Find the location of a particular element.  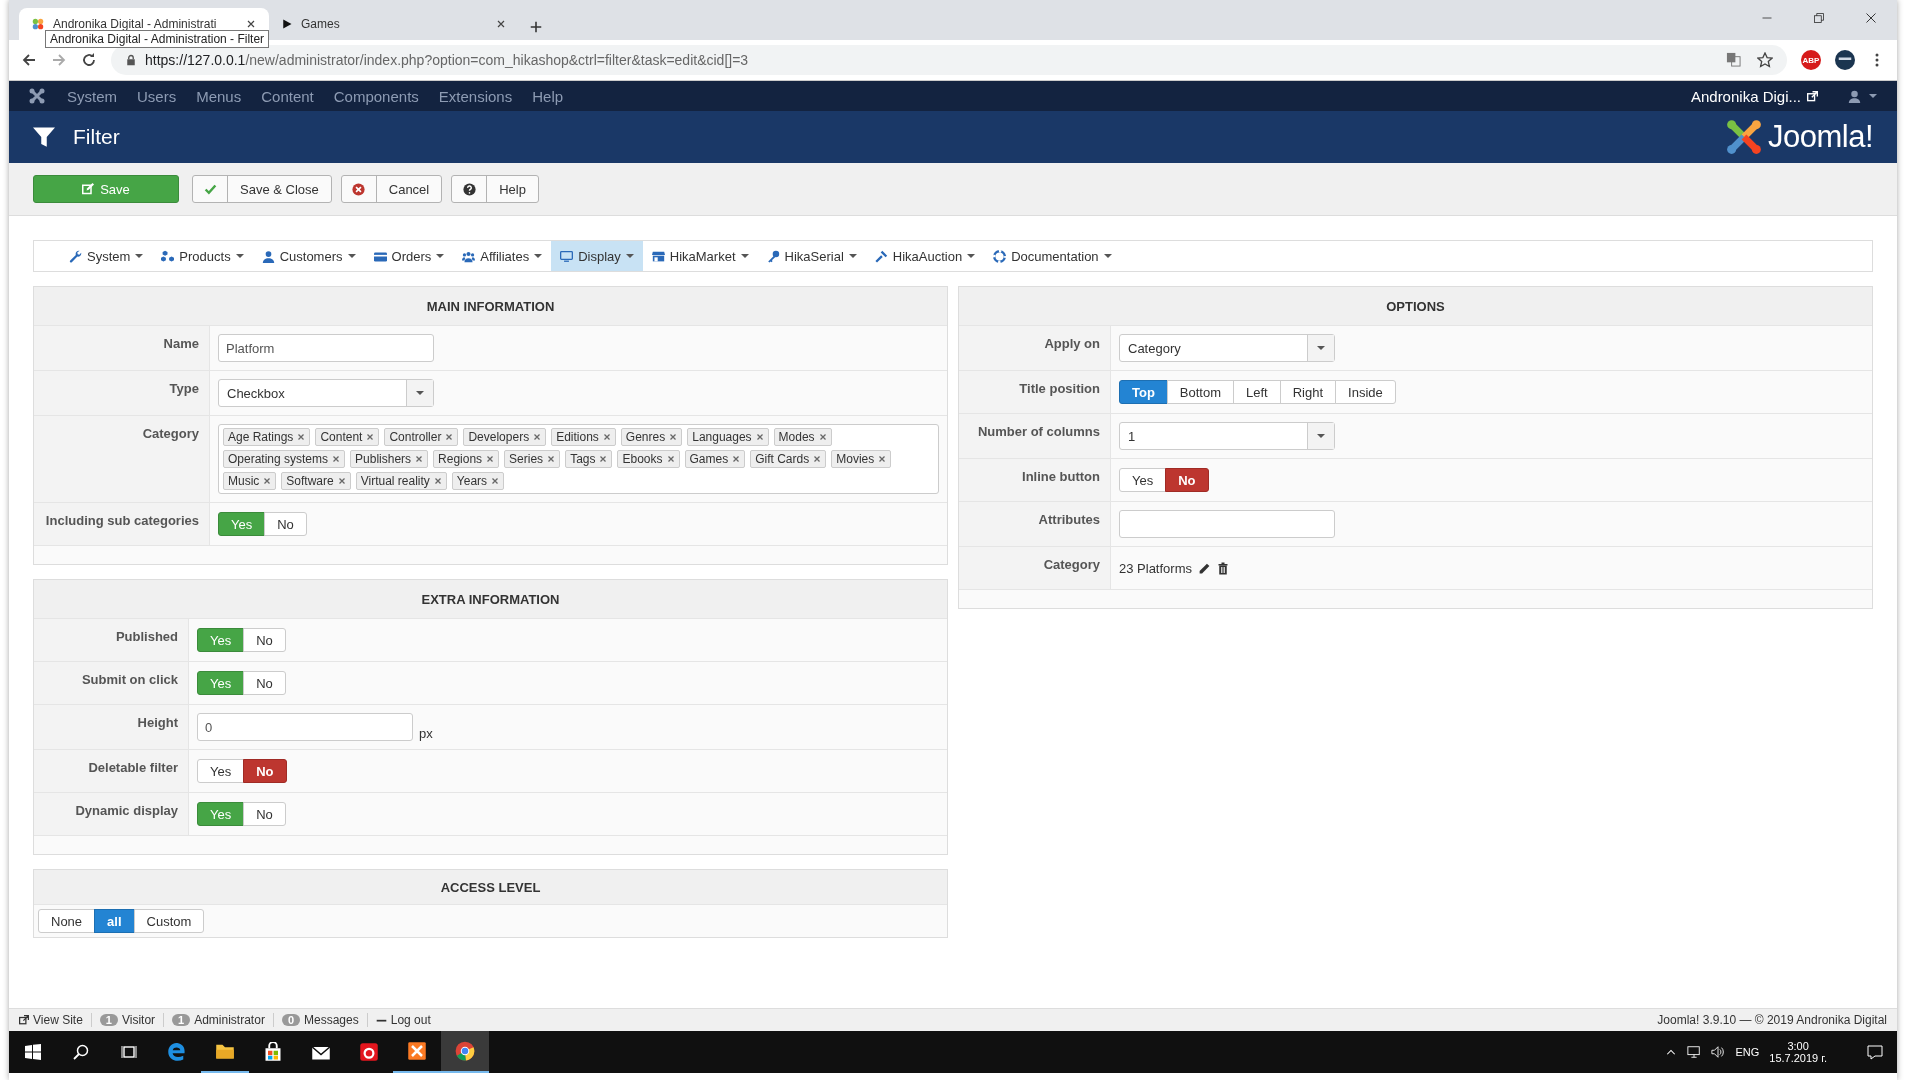

category-tag: Languages is located at coordinates (728, 437).